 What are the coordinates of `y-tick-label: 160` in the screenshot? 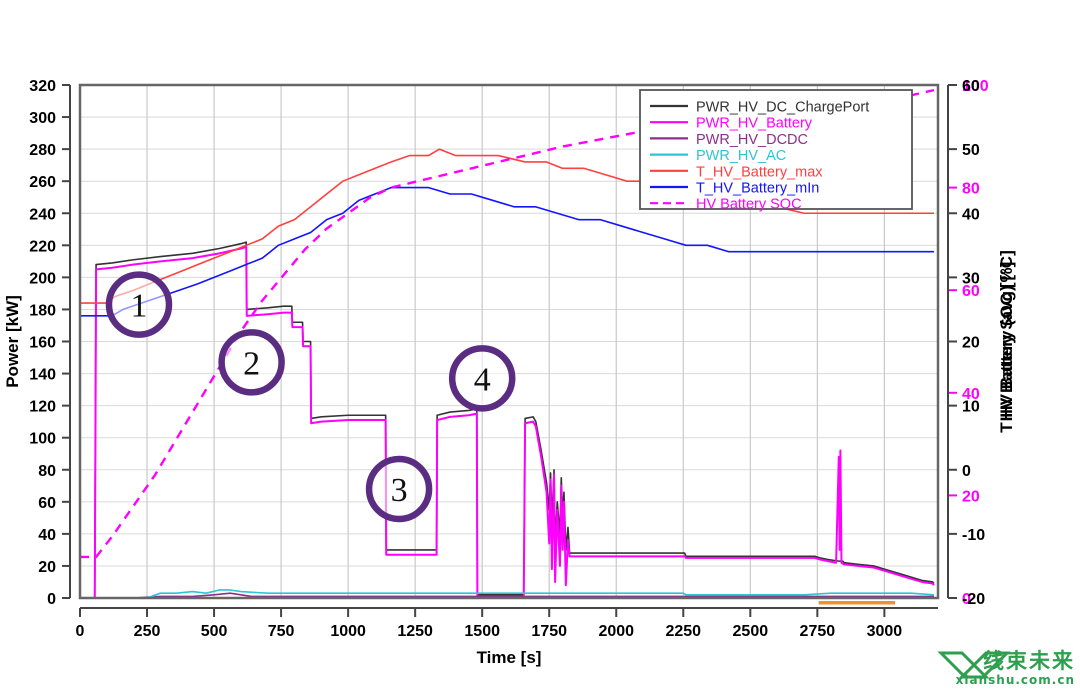 It's located at (42, 343).